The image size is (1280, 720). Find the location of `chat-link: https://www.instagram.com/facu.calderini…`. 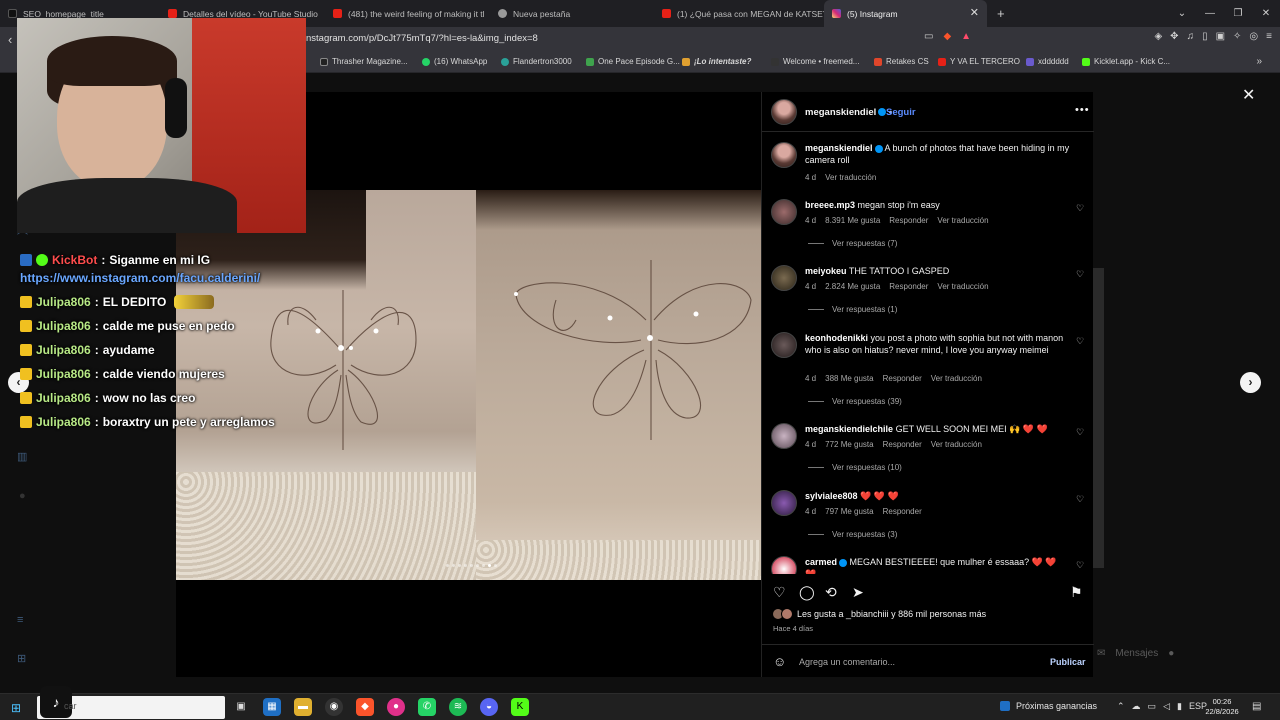

chat-link: https://www.instagram.com/facu.calderini… is located at coordinates (140, 278).